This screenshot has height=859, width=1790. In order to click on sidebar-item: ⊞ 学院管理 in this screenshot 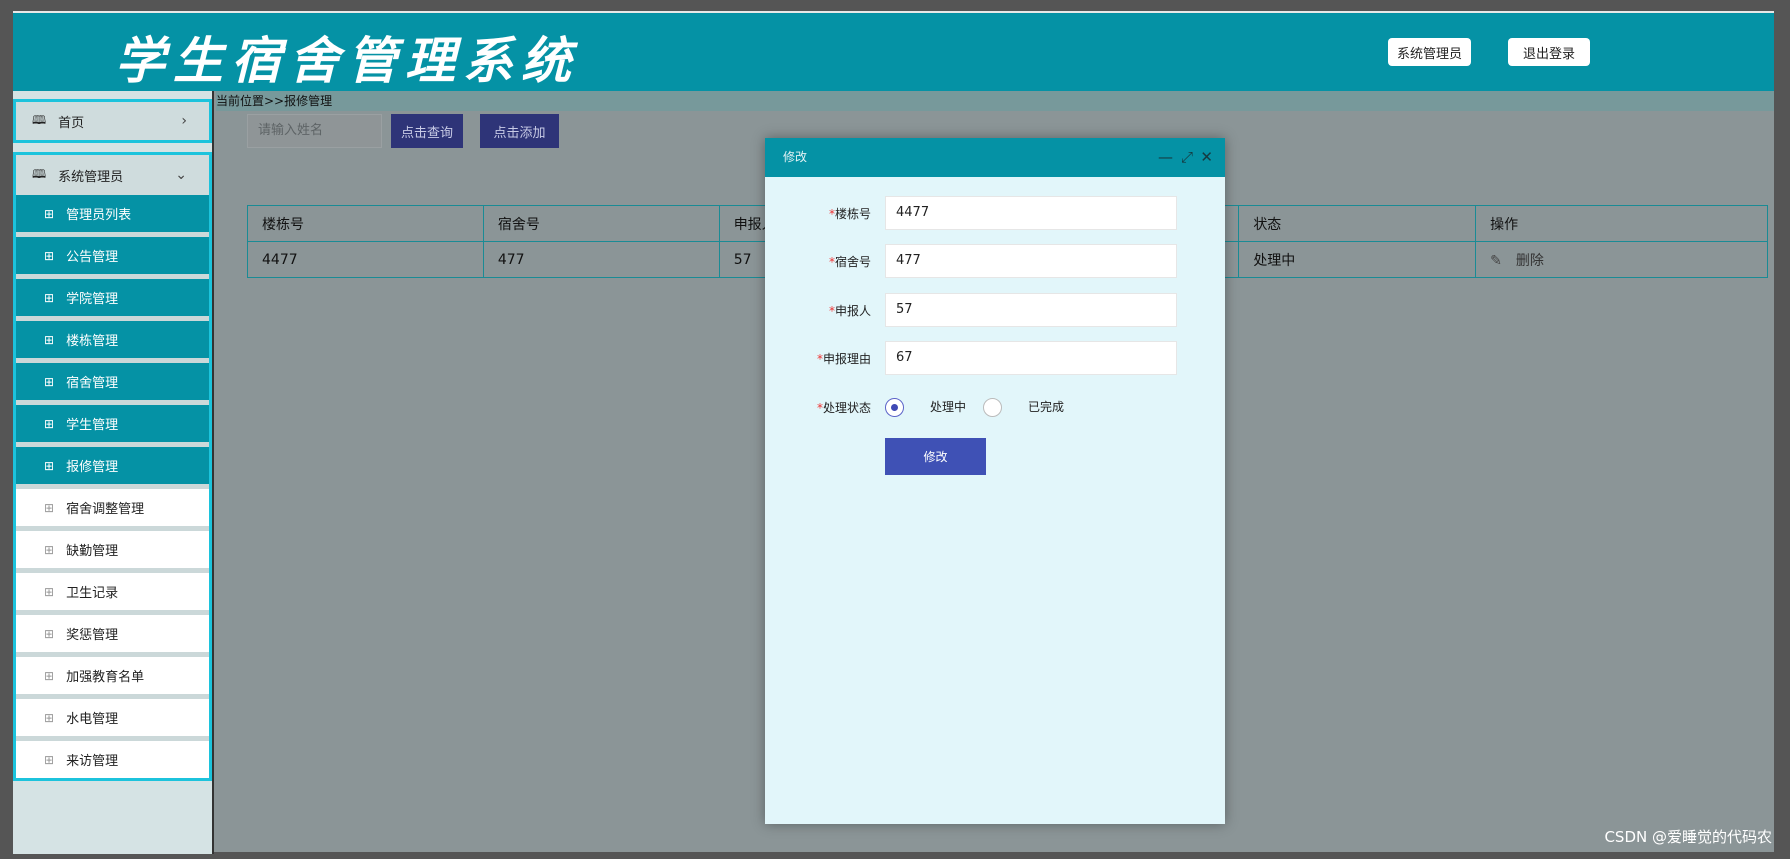, I will do `click(112, 297)`.